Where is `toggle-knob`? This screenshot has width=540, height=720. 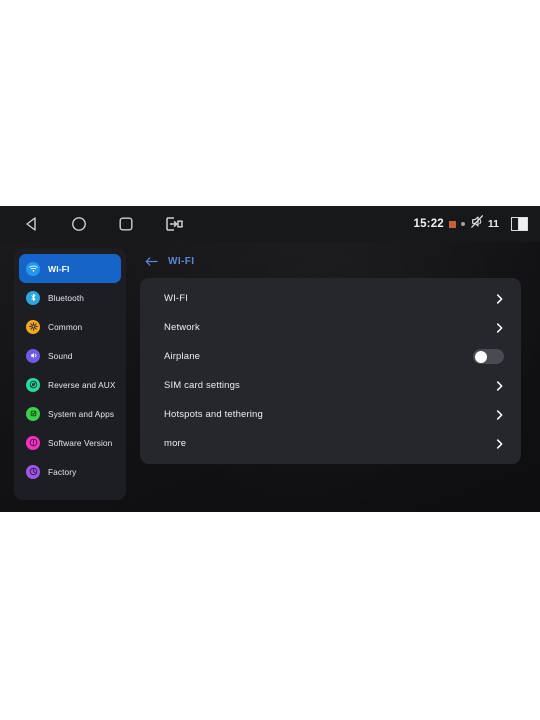
toggle-knob is located at coordinates (480, 356).